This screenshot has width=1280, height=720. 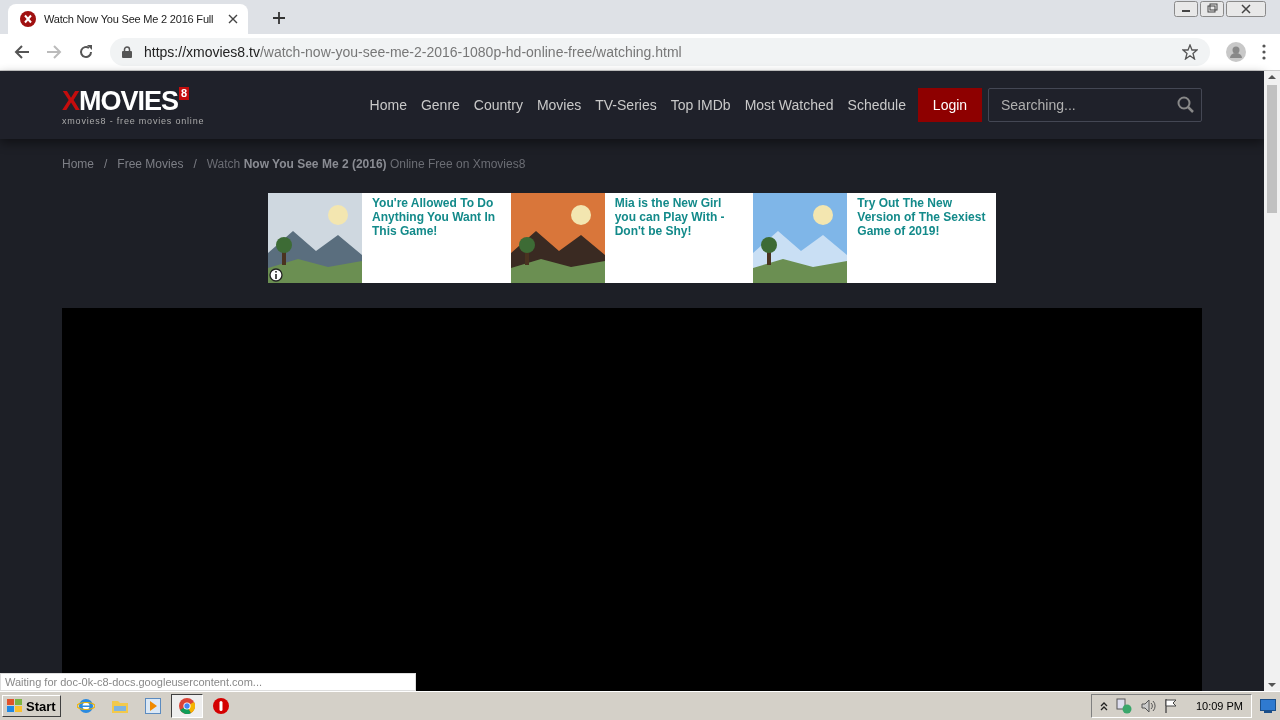 What do you see at coordinates (1212, 9) in the screenshot?
I see `restore-icon` at bounding box center [1212, 9].